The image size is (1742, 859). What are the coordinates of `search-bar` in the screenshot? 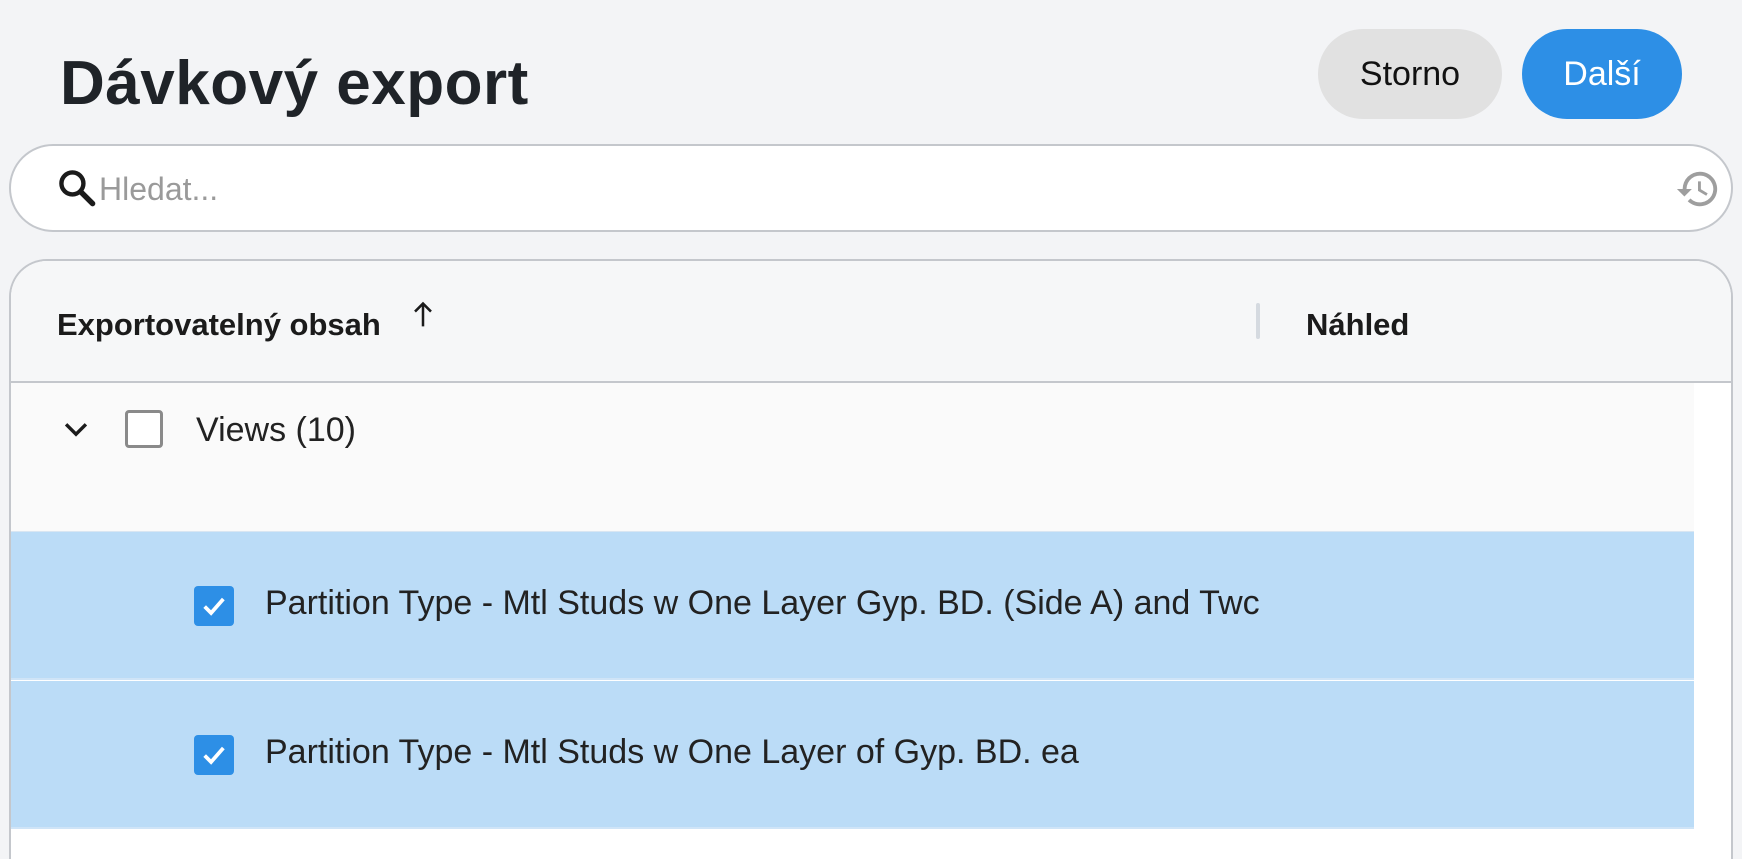 It's located at (871, 188).